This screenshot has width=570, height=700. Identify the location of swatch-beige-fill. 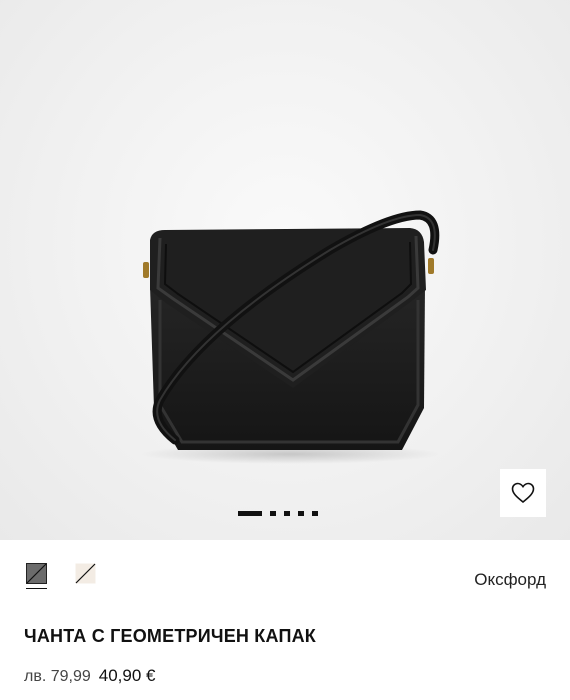
(85, 573).